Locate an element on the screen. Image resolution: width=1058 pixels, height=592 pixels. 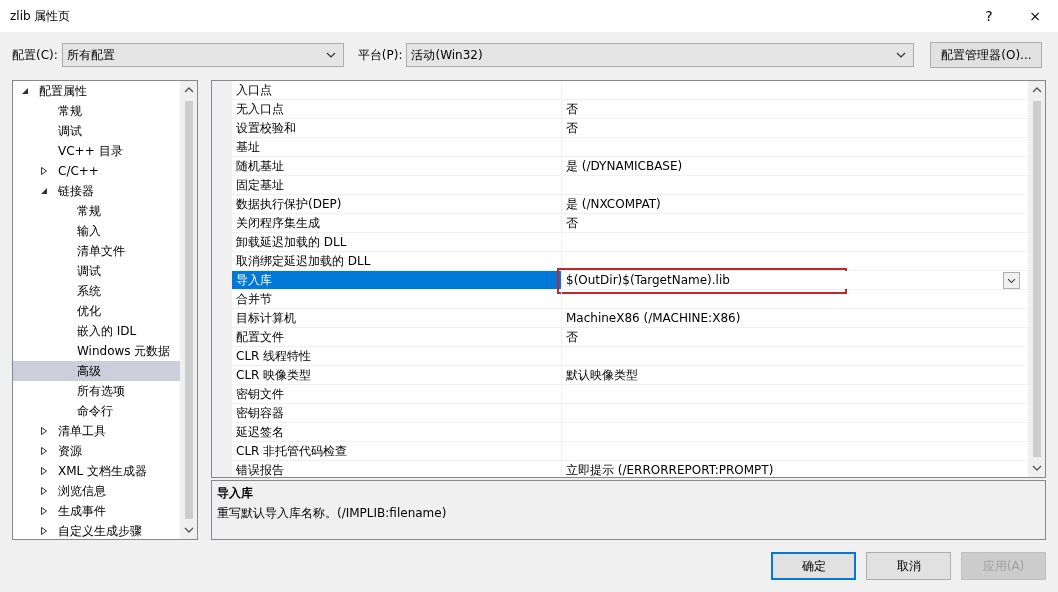
tree-item: C/C++ is located at coordinates (96, 171).